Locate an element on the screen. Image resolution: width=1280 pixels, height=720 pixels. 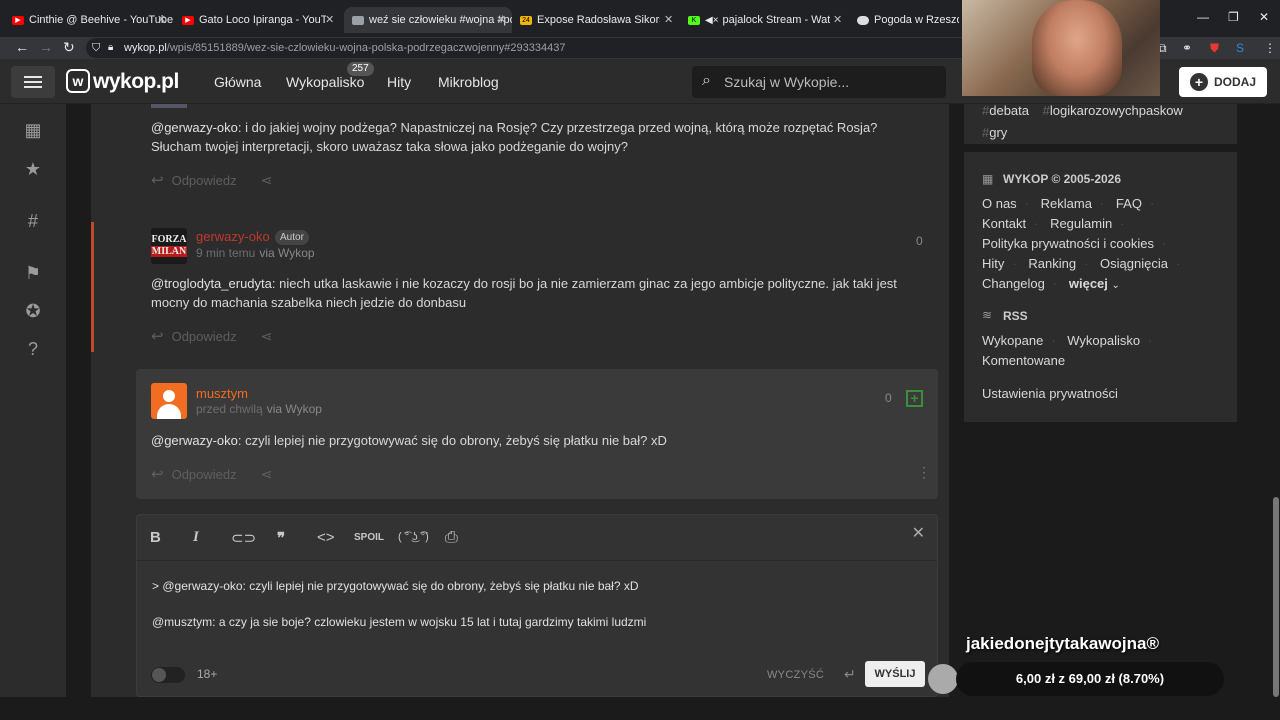
enter-icon: ↵ is located at coordinates (850, 674).